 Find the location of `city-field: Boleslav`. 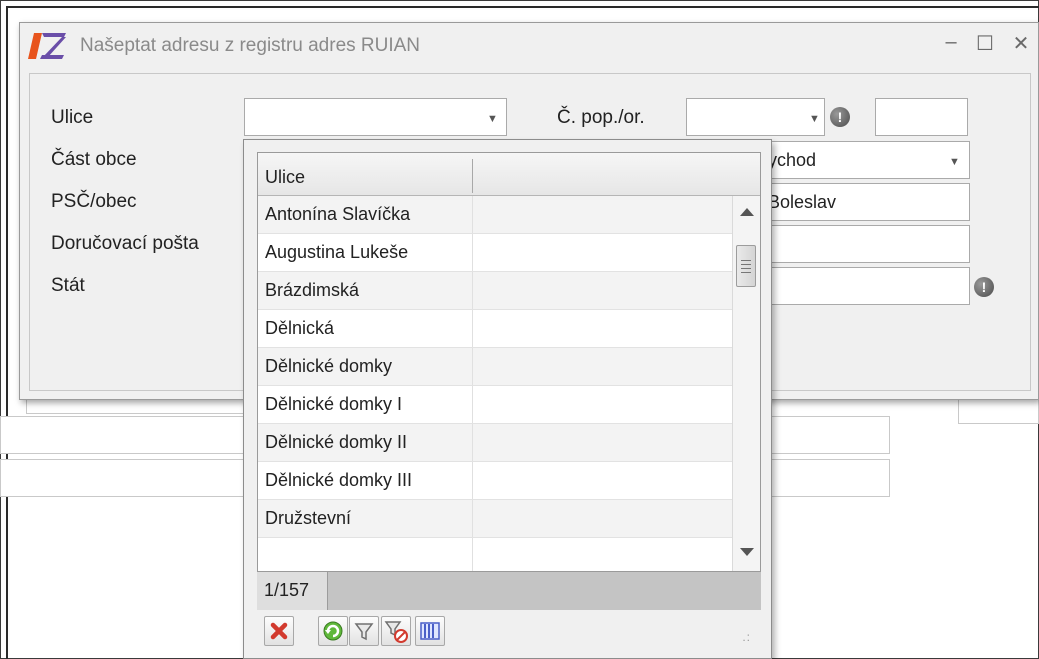

city-field: Boleslav is located at coordinates (865, 202).